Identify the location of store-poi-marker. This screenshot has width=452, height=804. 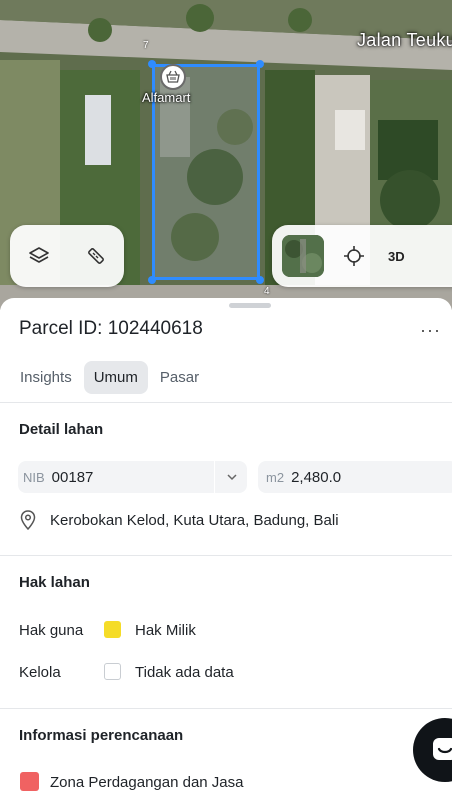
(173, 77).